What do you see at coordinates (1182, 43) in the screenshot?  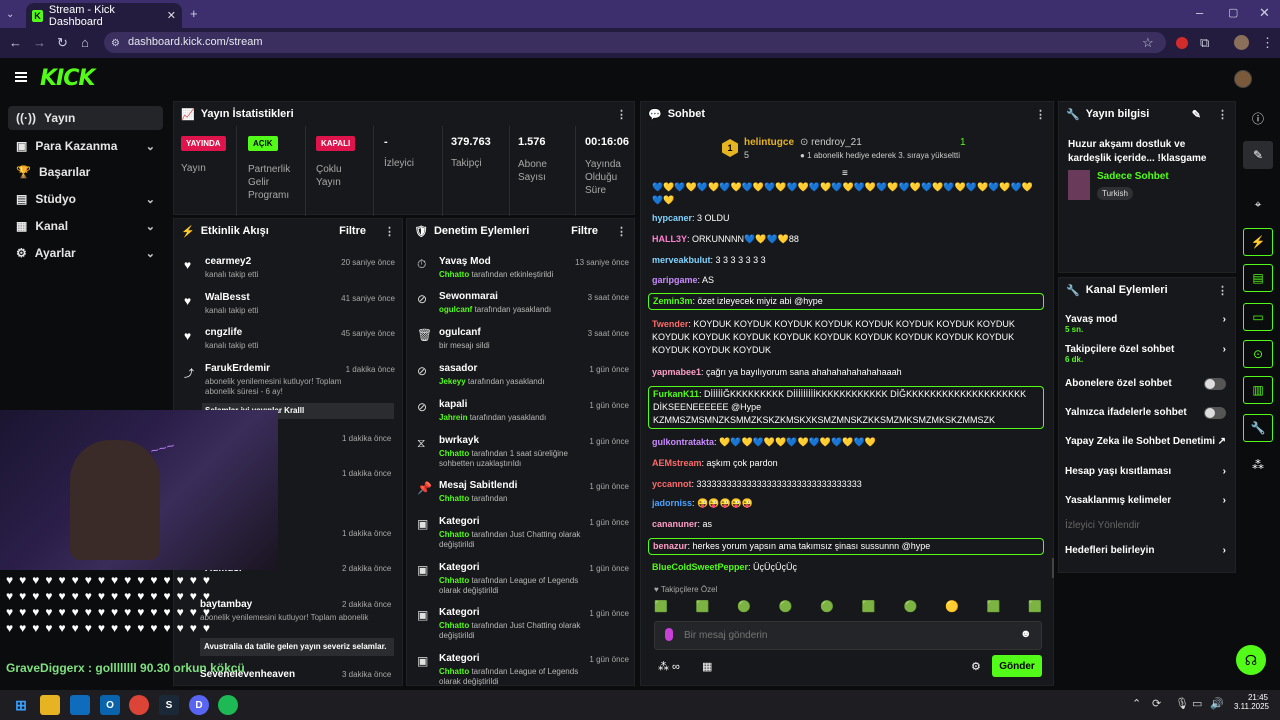 I see `extension-icon` at bounding box center [1182, 43].